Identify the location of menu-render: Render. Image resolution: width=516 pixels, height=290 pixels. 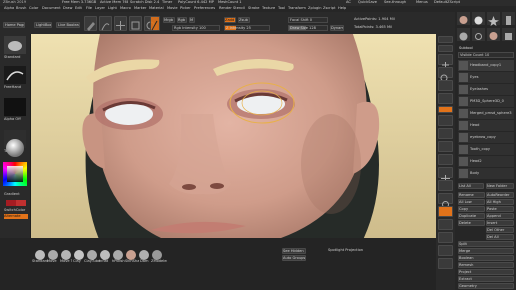
(225, 8).